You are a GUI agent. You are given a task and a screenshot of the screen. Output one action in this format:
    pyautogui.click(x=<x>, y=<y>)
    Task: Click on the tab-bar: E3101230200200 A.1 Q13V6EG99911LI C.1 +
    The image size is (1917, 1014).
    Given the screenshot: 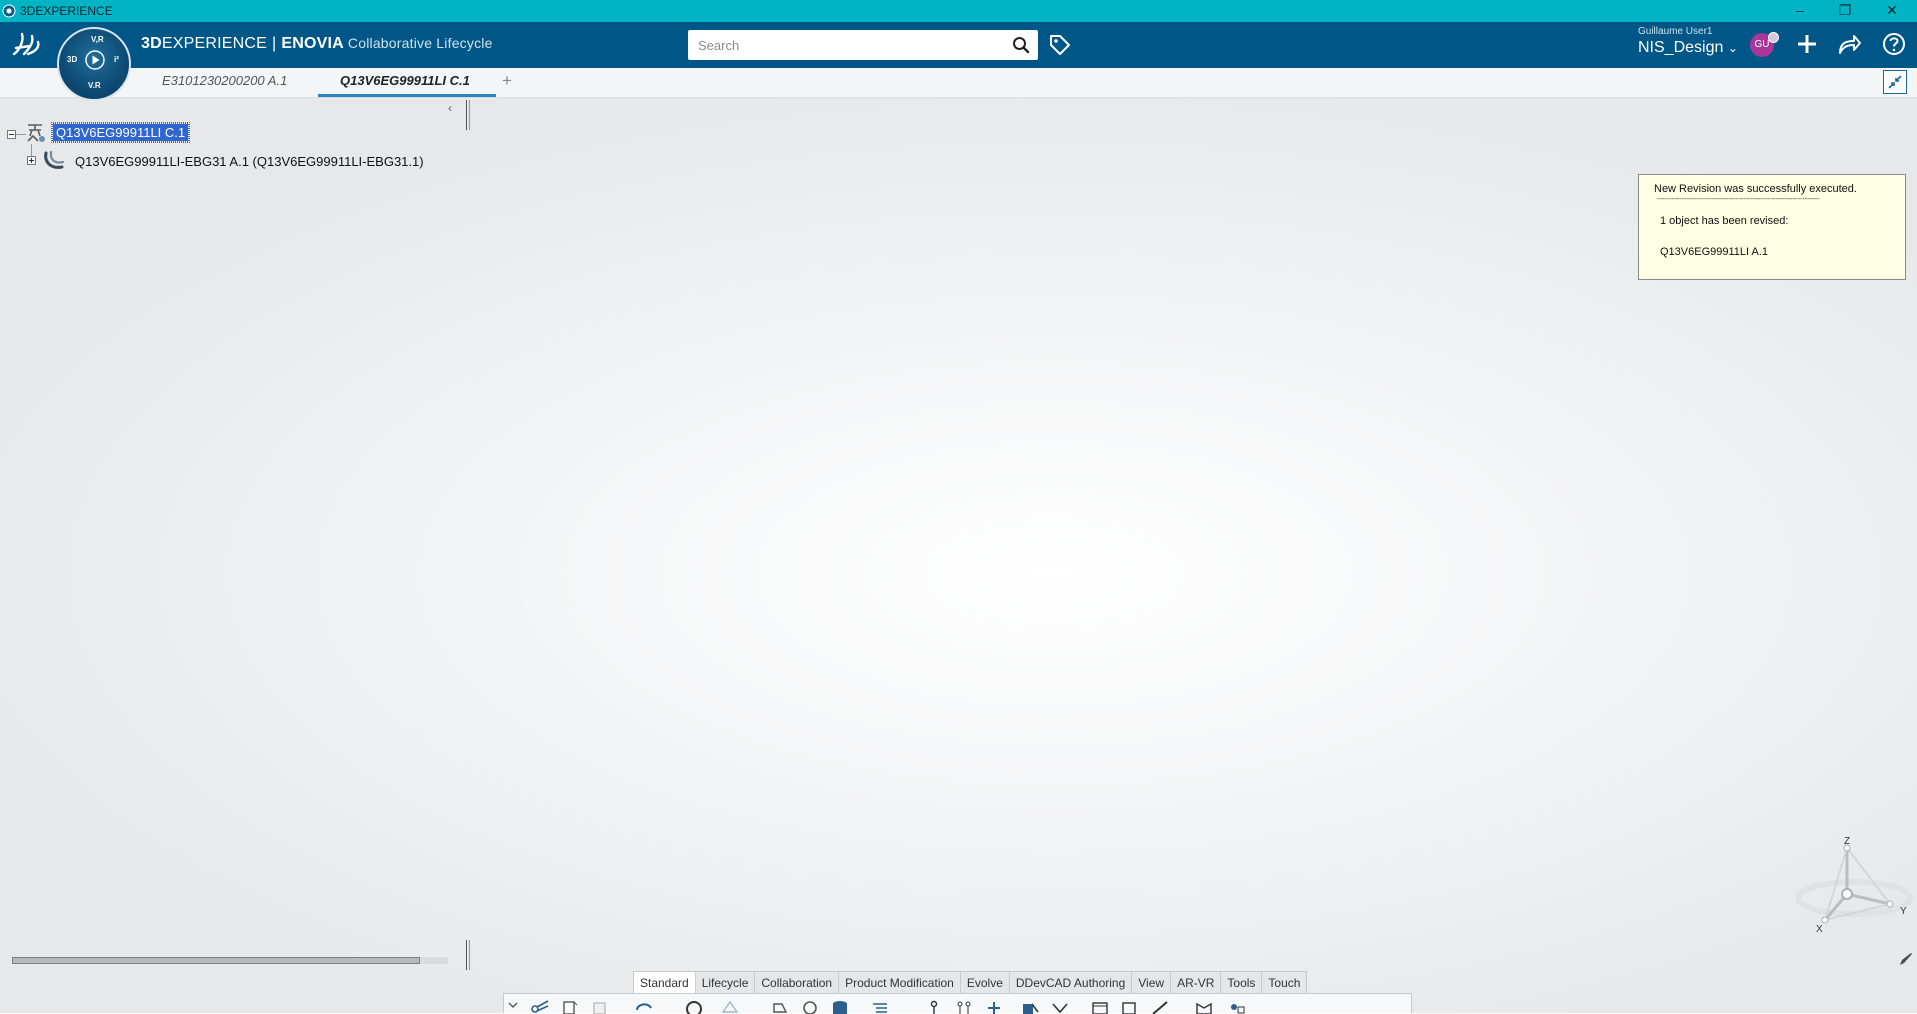 What is the action you would take?
    pyautogui.click(x=958, y=83)
    